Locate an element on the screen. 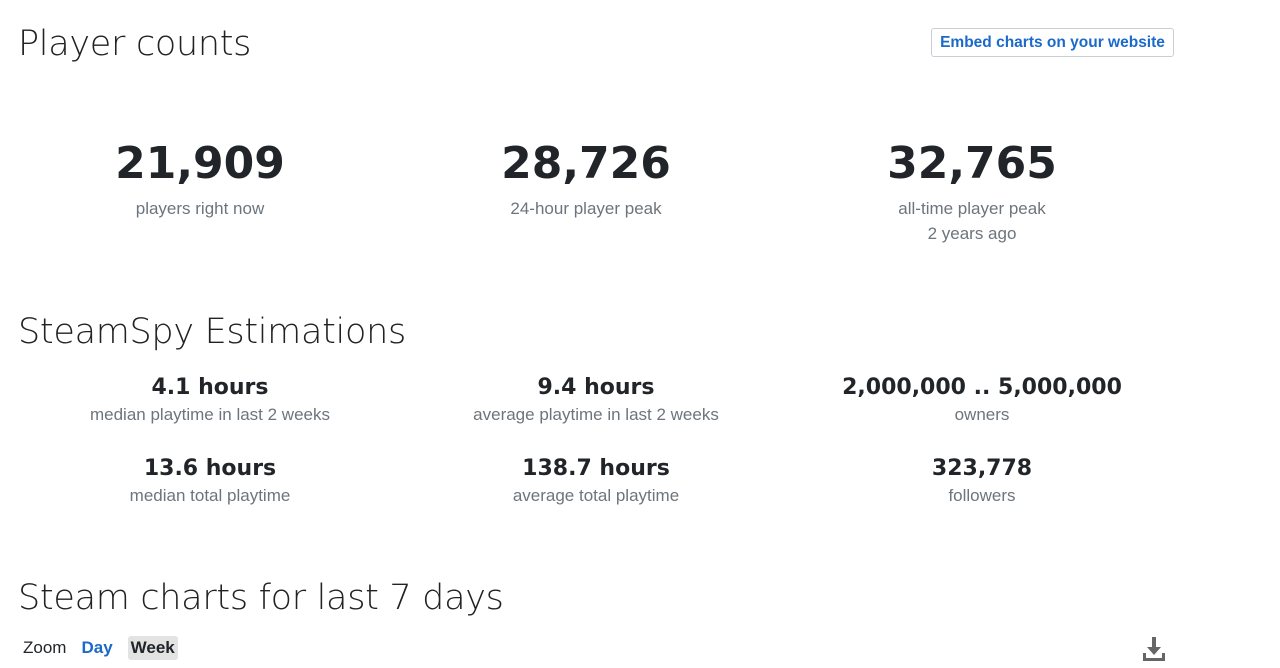  steamspy-heading: SteamSpy Estimations is located at coordinates (212, 332).